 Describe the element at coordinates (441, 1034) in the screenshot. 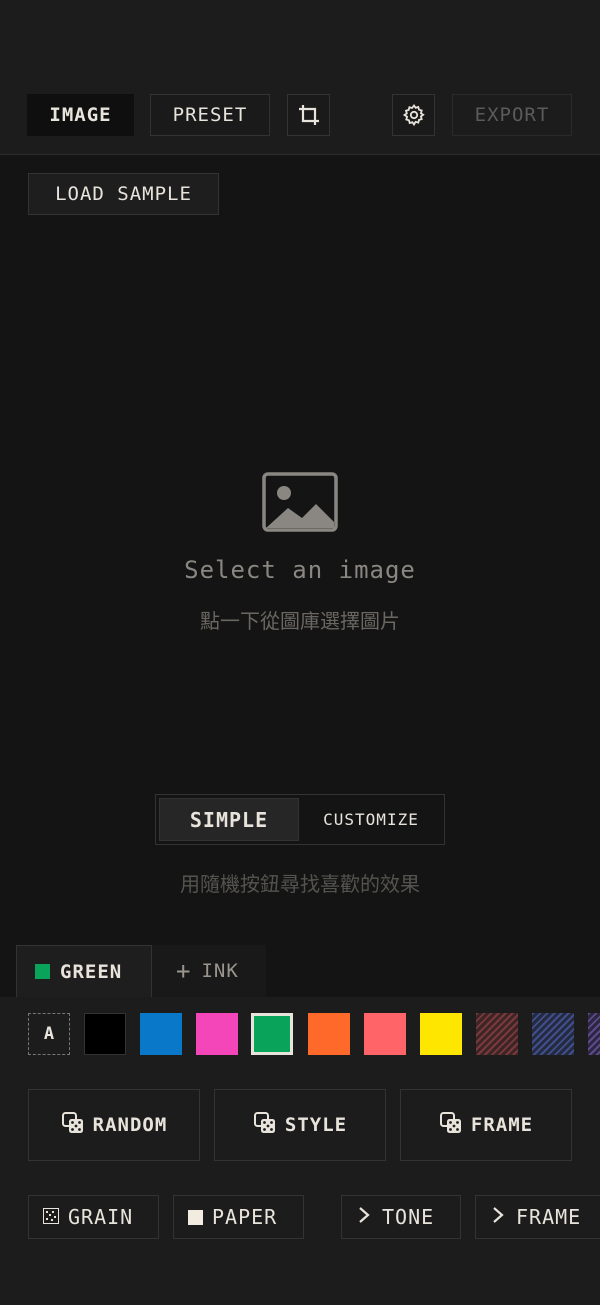

I see `swatch-yellow` at that location.